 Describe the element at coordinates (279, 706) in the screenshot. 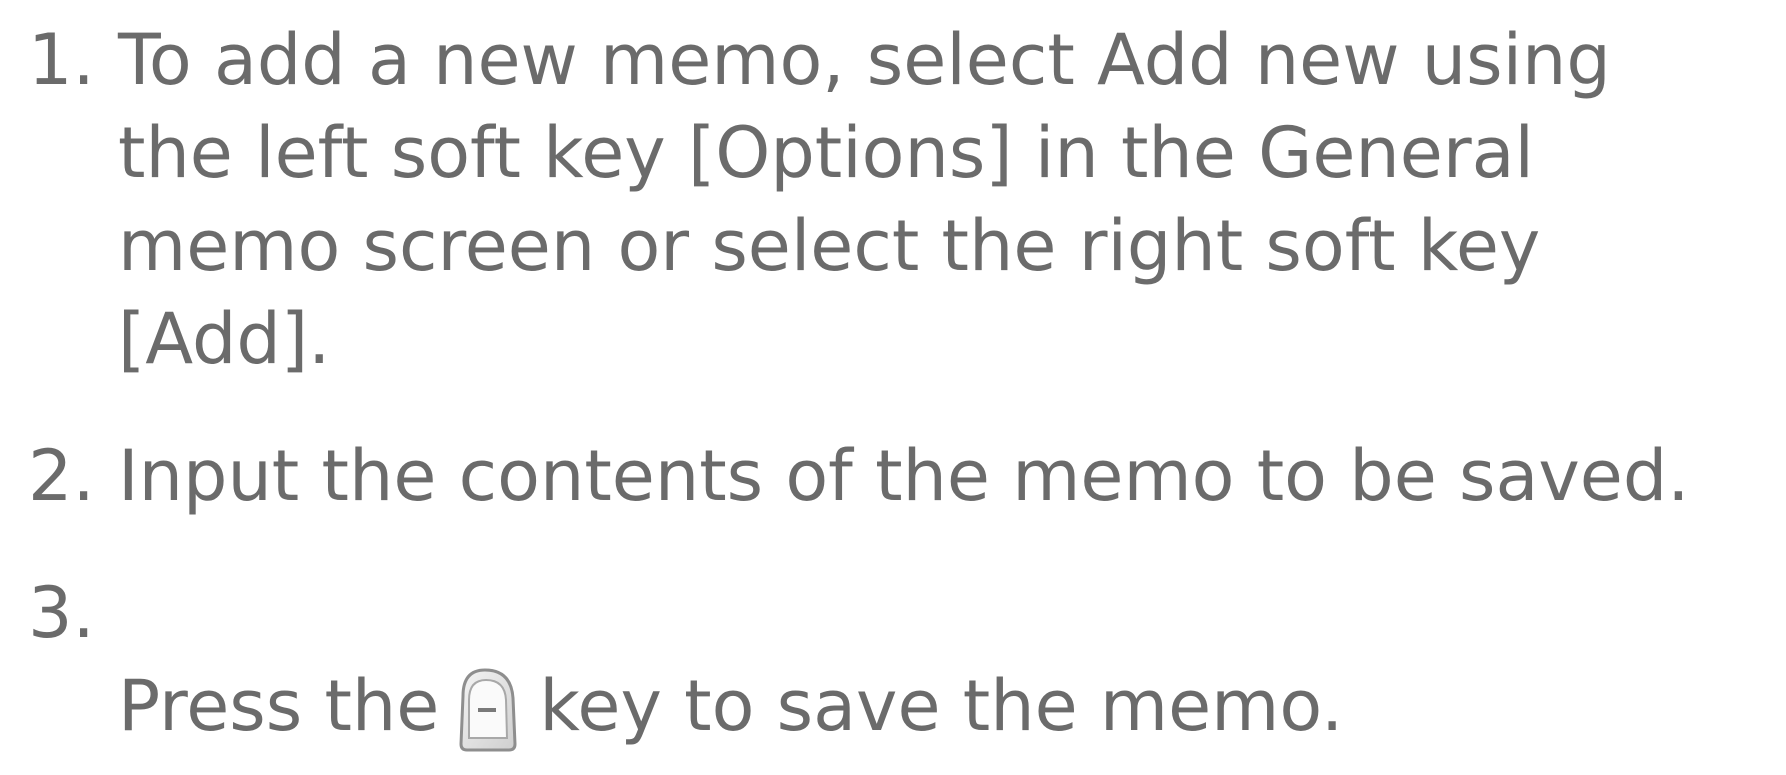

I see `step-text-before-key: Press the` at that location.